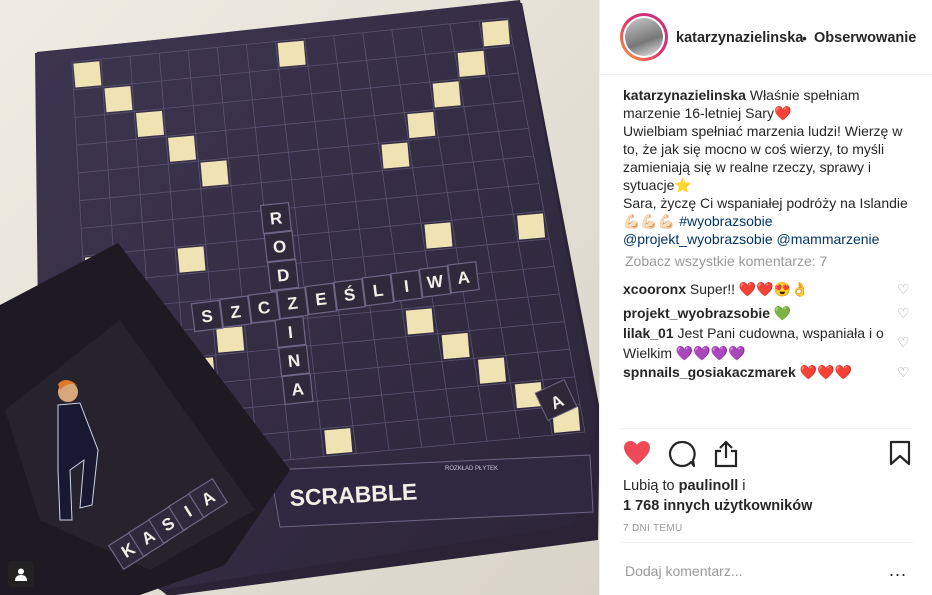 Image resolution: width=932 pixels, height=595 pixels. Describe the element at coordinates (696, 313) in the screenshot. I see `comment-username: projekt_wyobrazsobie` at that location.